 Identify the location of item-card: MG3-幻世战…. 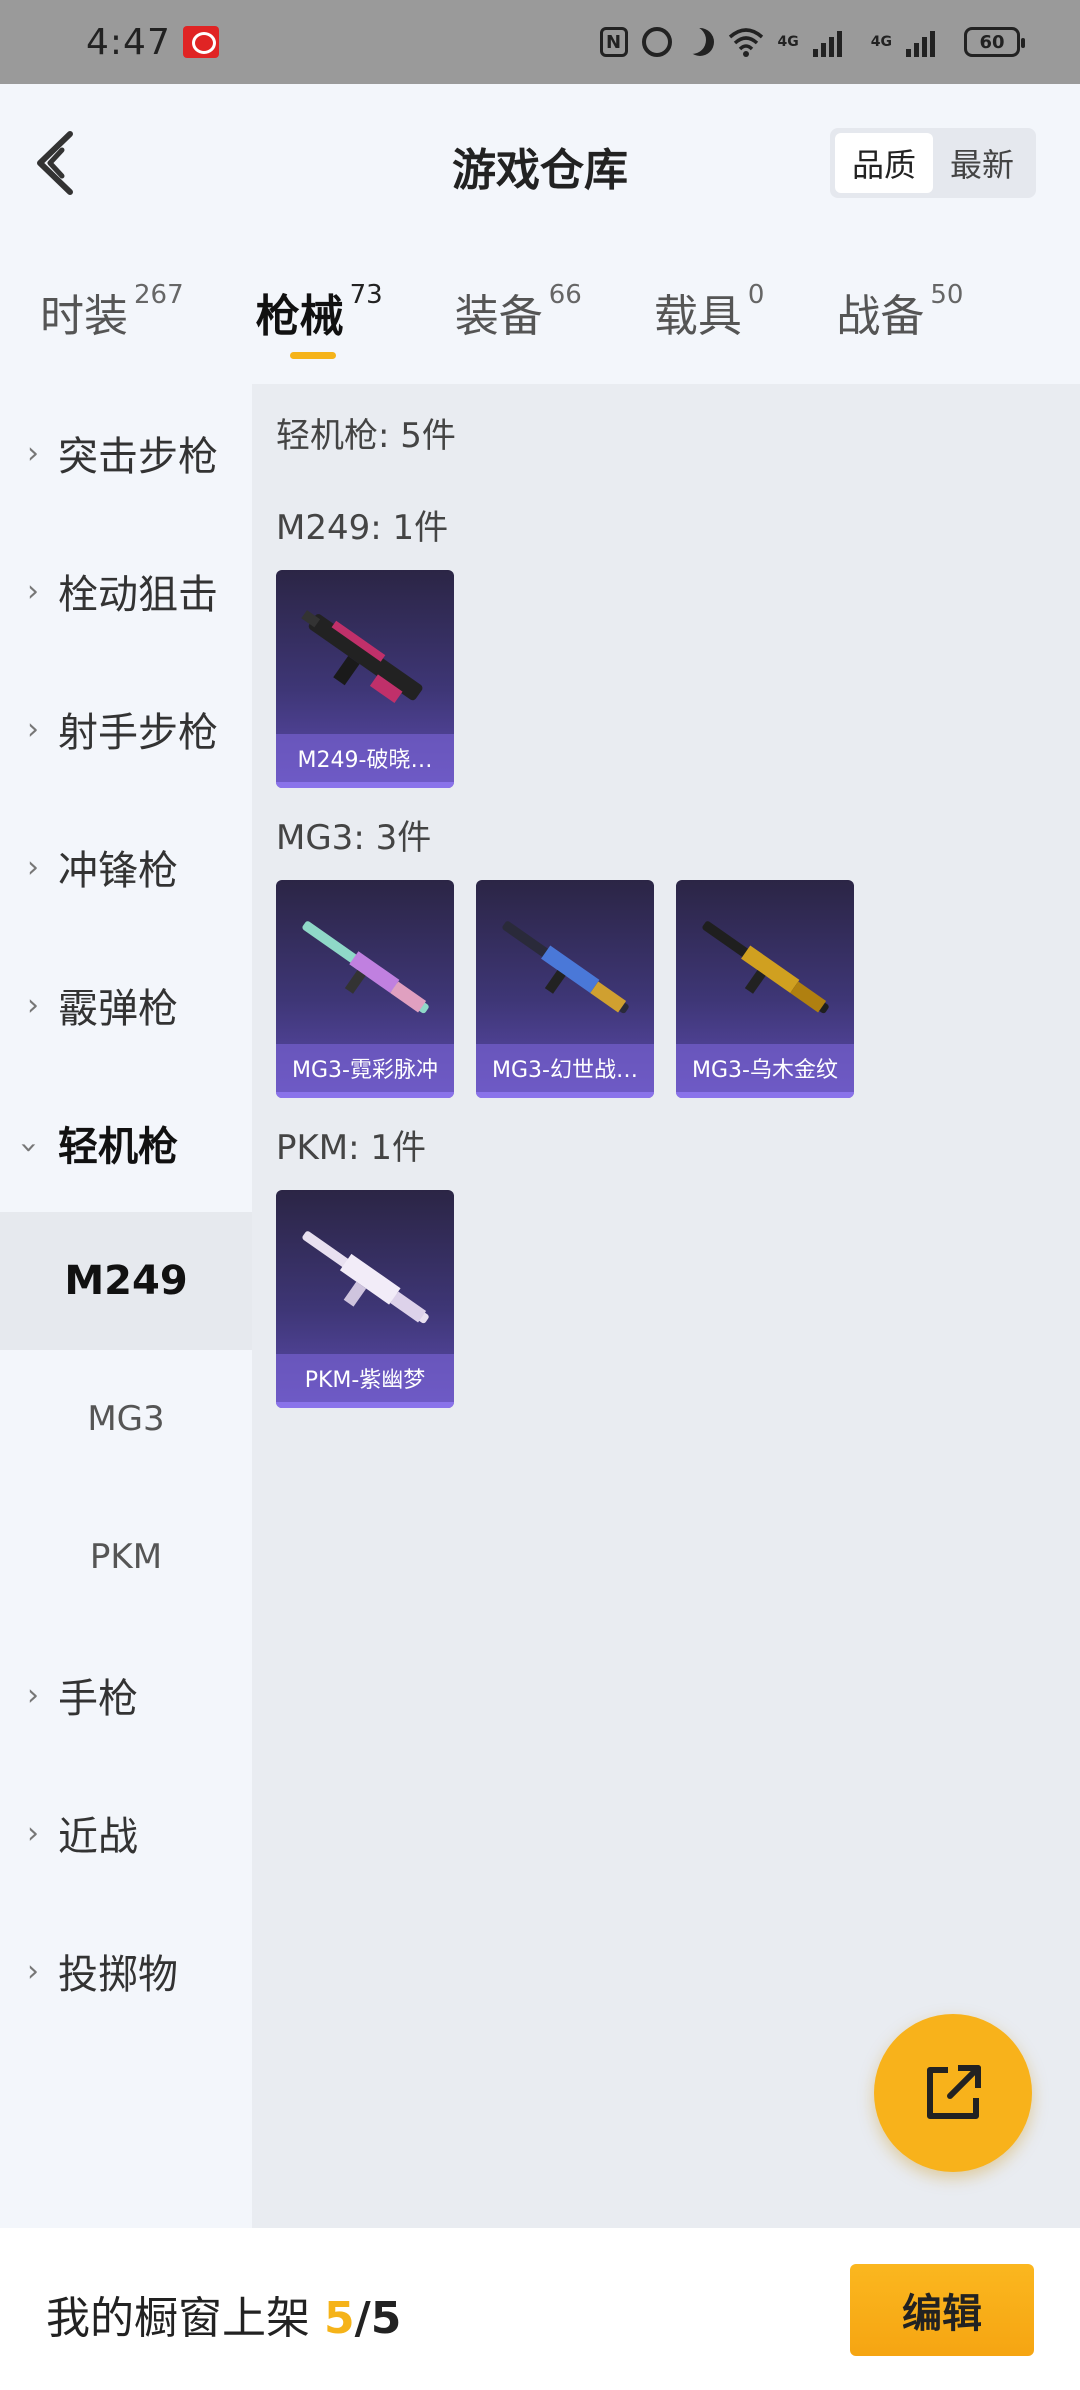
(565, 989).